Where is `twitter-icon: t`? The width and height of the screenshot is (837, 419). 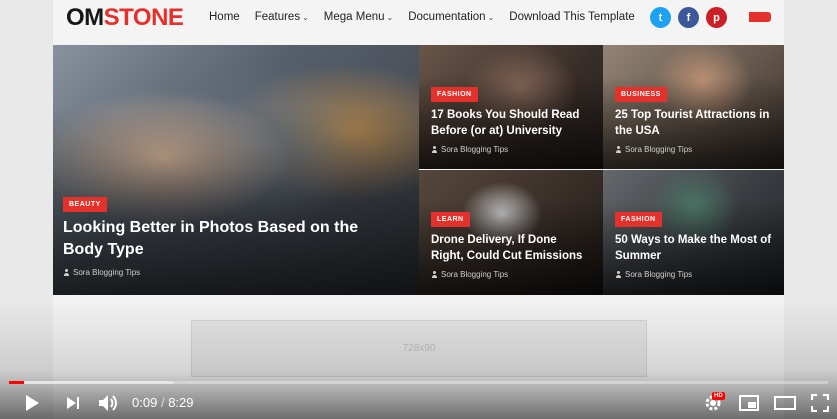
twitter-icon: t is located at coordinates (660, 17).